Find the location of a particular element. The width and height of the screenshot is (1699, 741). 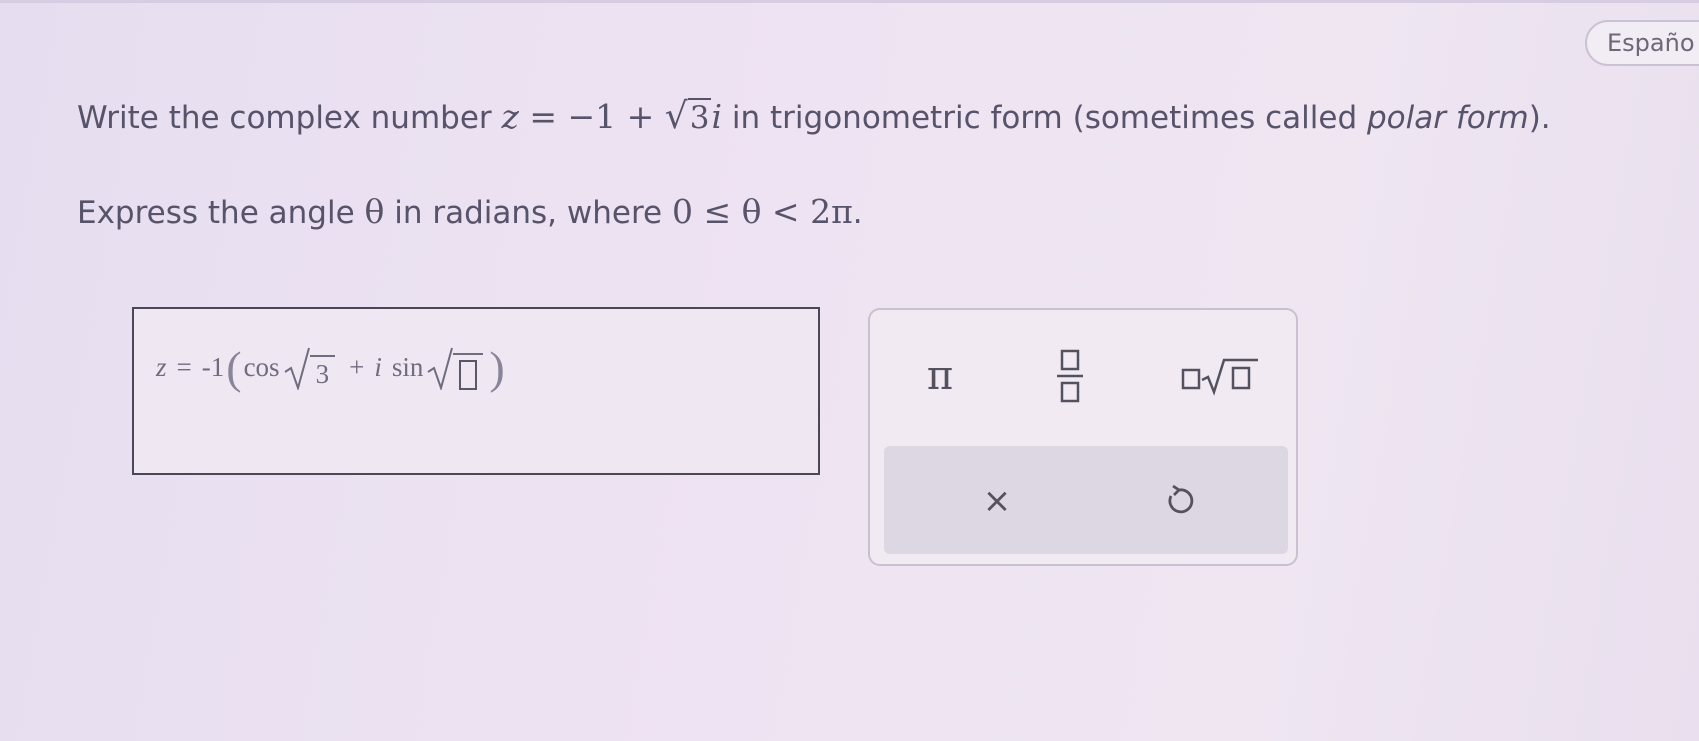

undo-icon is located at coordinates (1181, 499).